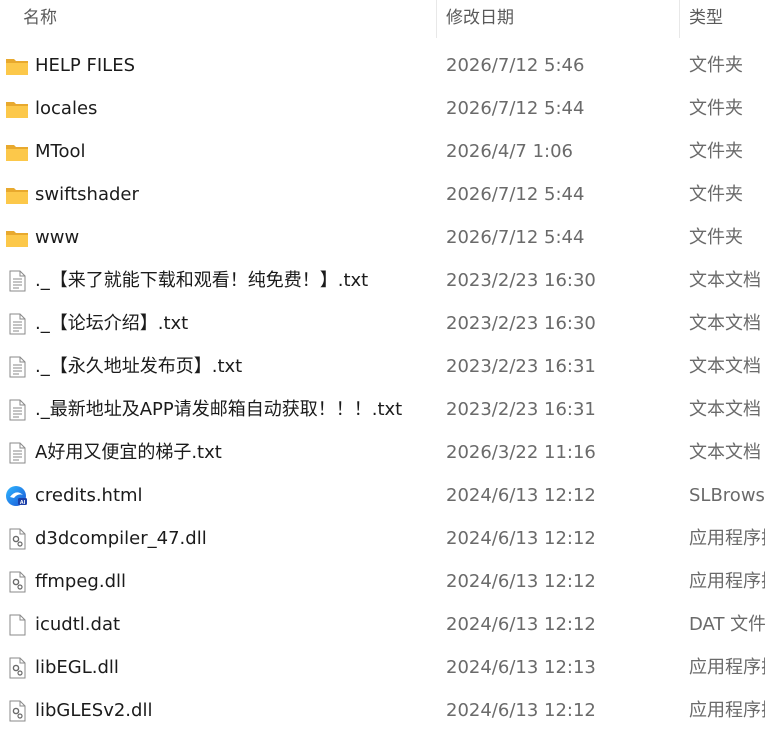  I want to click on blank-file-icon, so click(17, 625).